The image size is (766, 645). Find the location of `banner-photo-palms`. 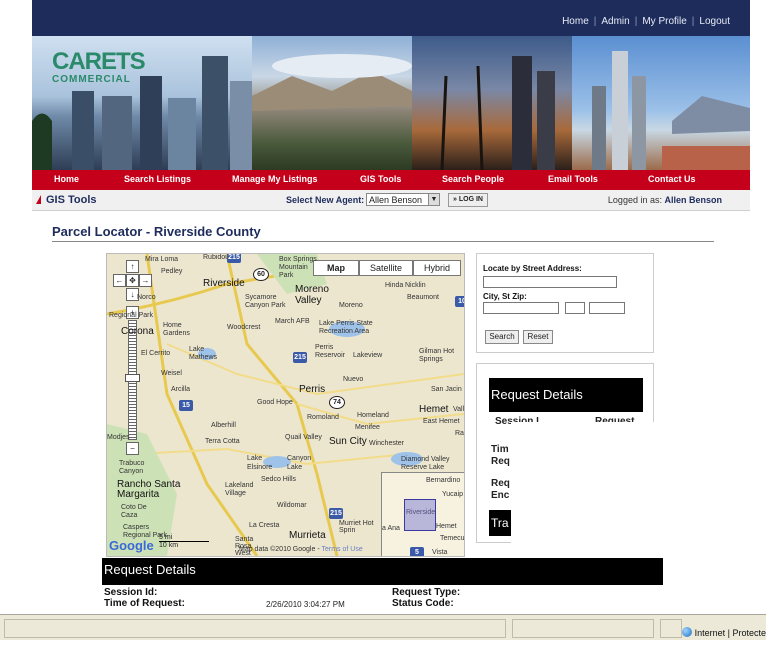

banner-photo-palms is located at coordinates (492, 103).